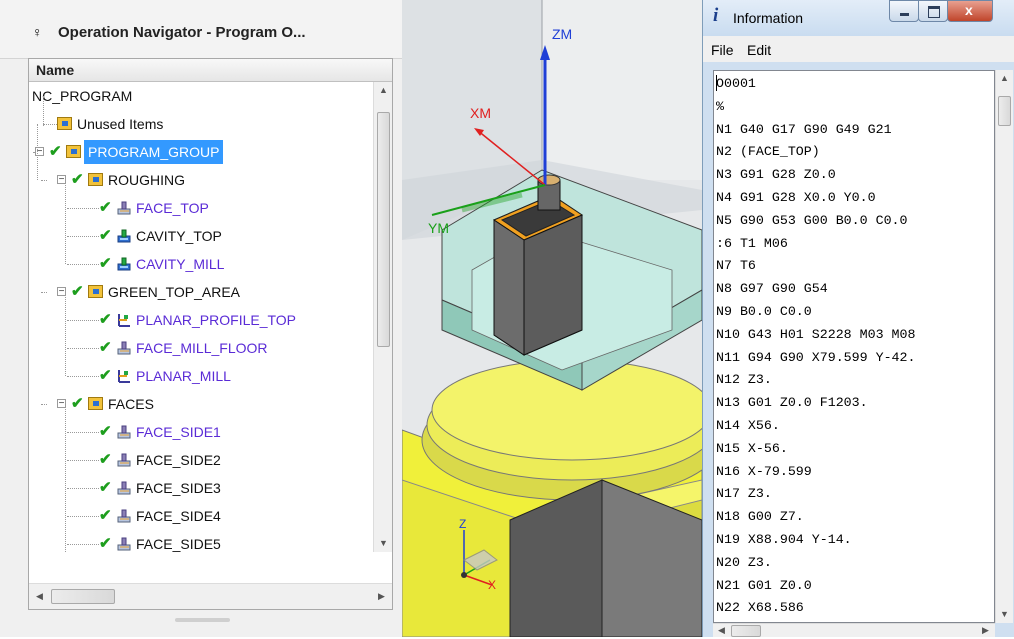  I want to click on close-button: x, so click(970, 11).